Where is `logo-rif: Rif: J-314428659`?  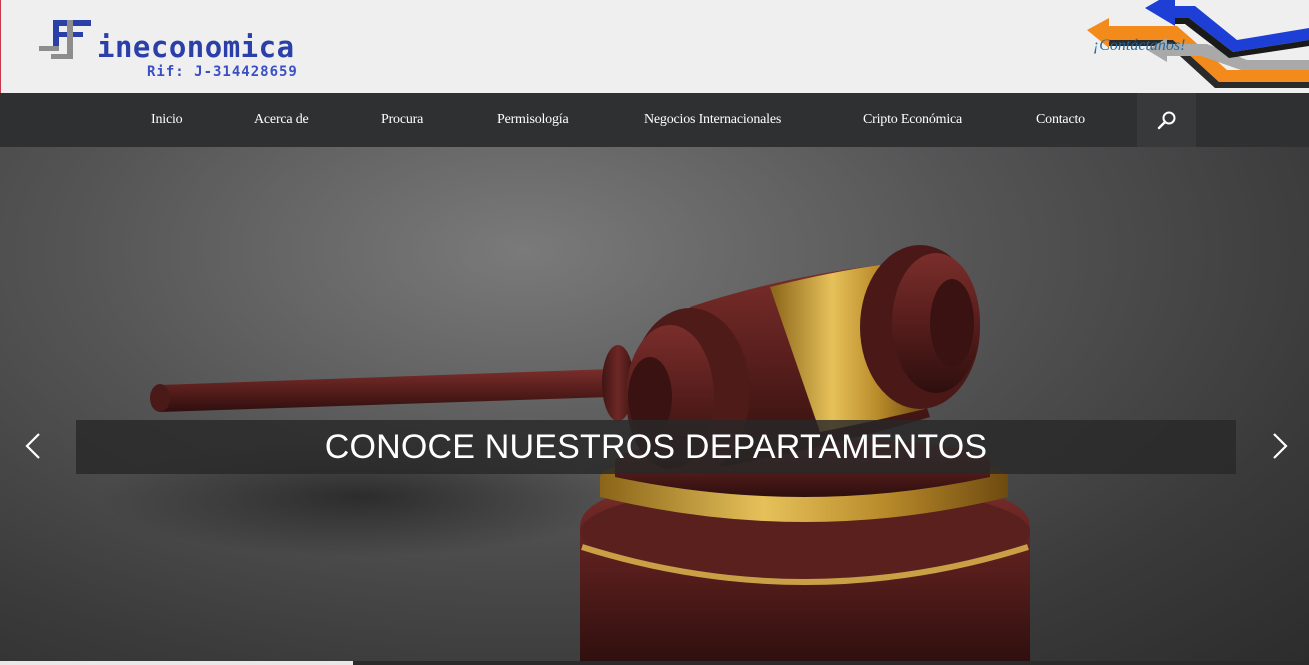
logo-rif: Rif: J-314428659 is located at coordinates (222, 72).